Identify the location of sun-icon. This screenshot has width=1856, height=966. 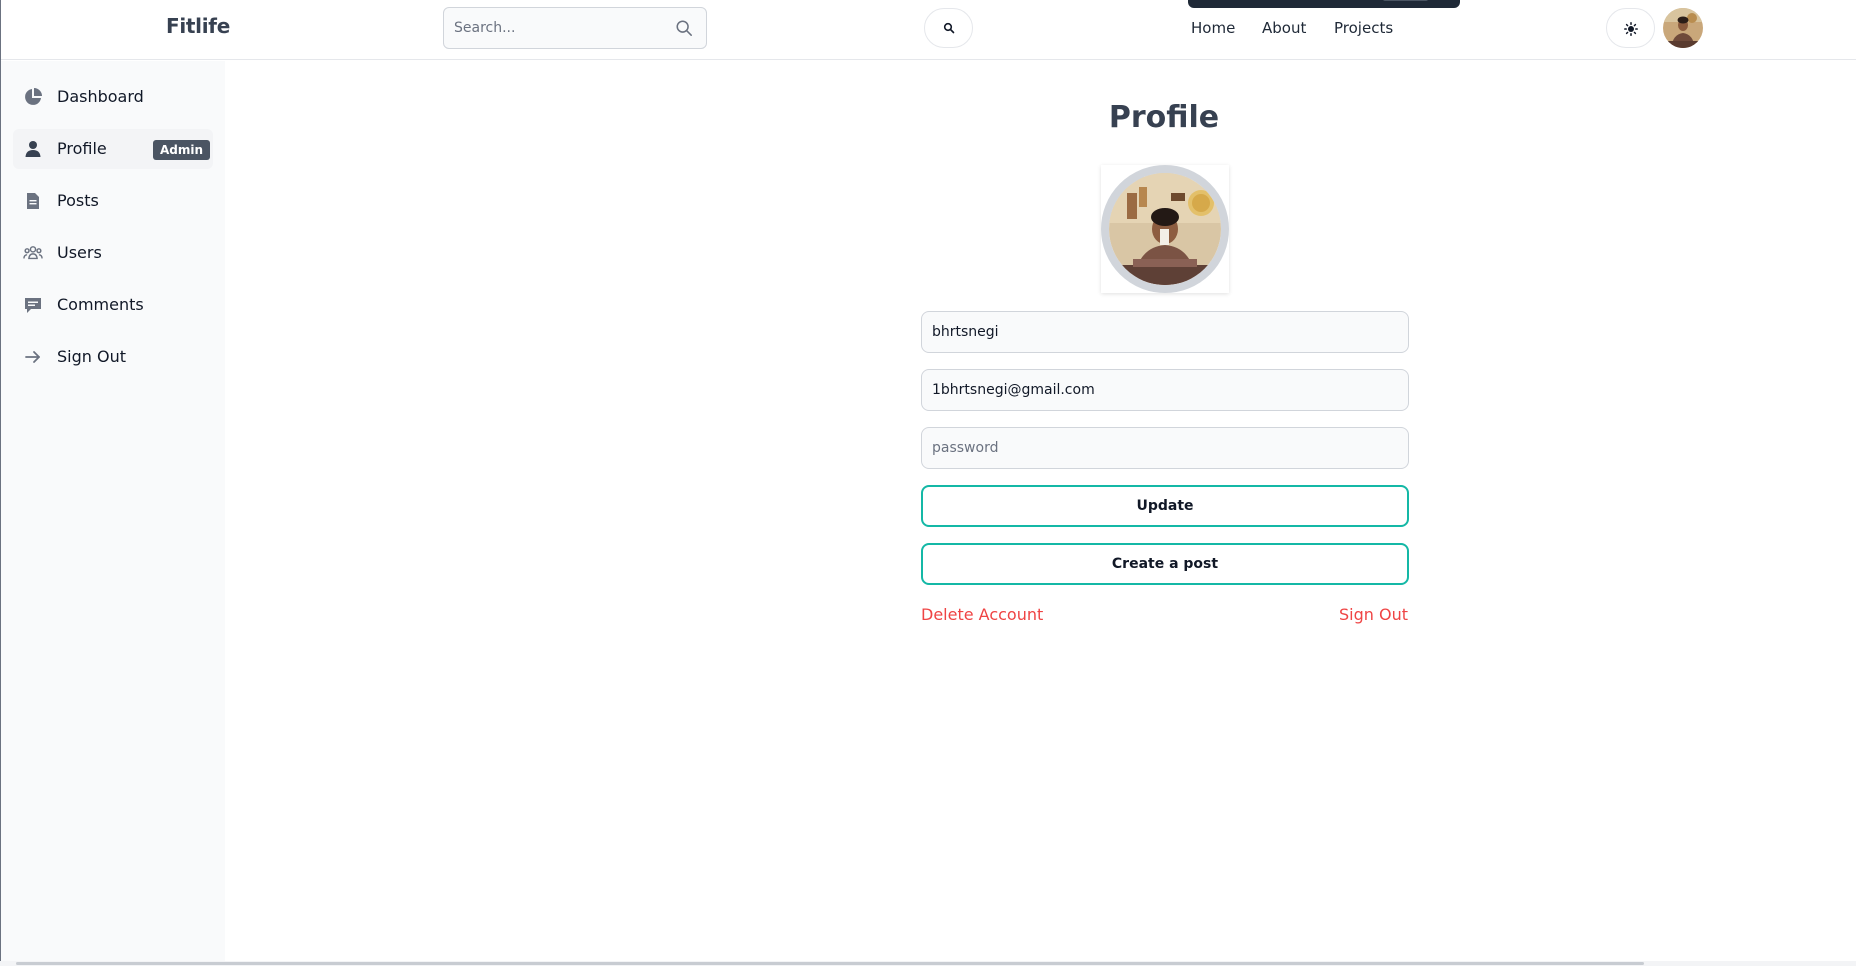
(1631, 29).